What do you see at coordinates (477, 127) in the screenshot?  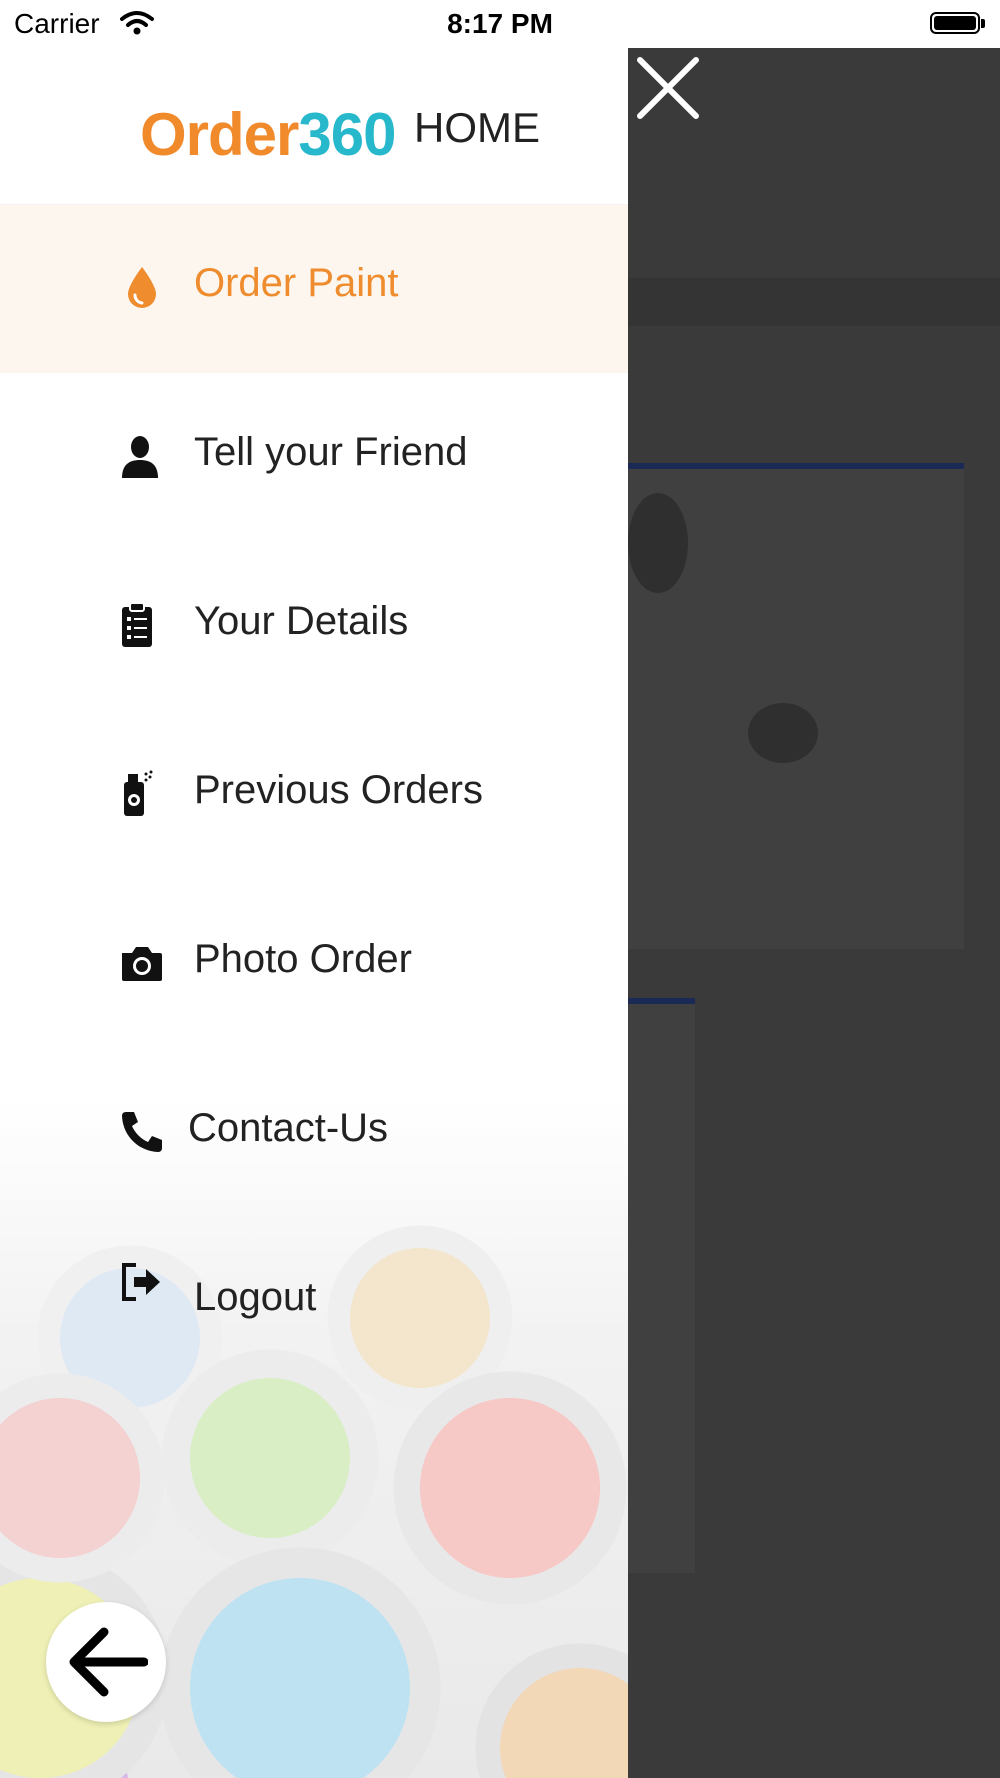 I see `home-label: HOME` at bounding box center [477, 127].